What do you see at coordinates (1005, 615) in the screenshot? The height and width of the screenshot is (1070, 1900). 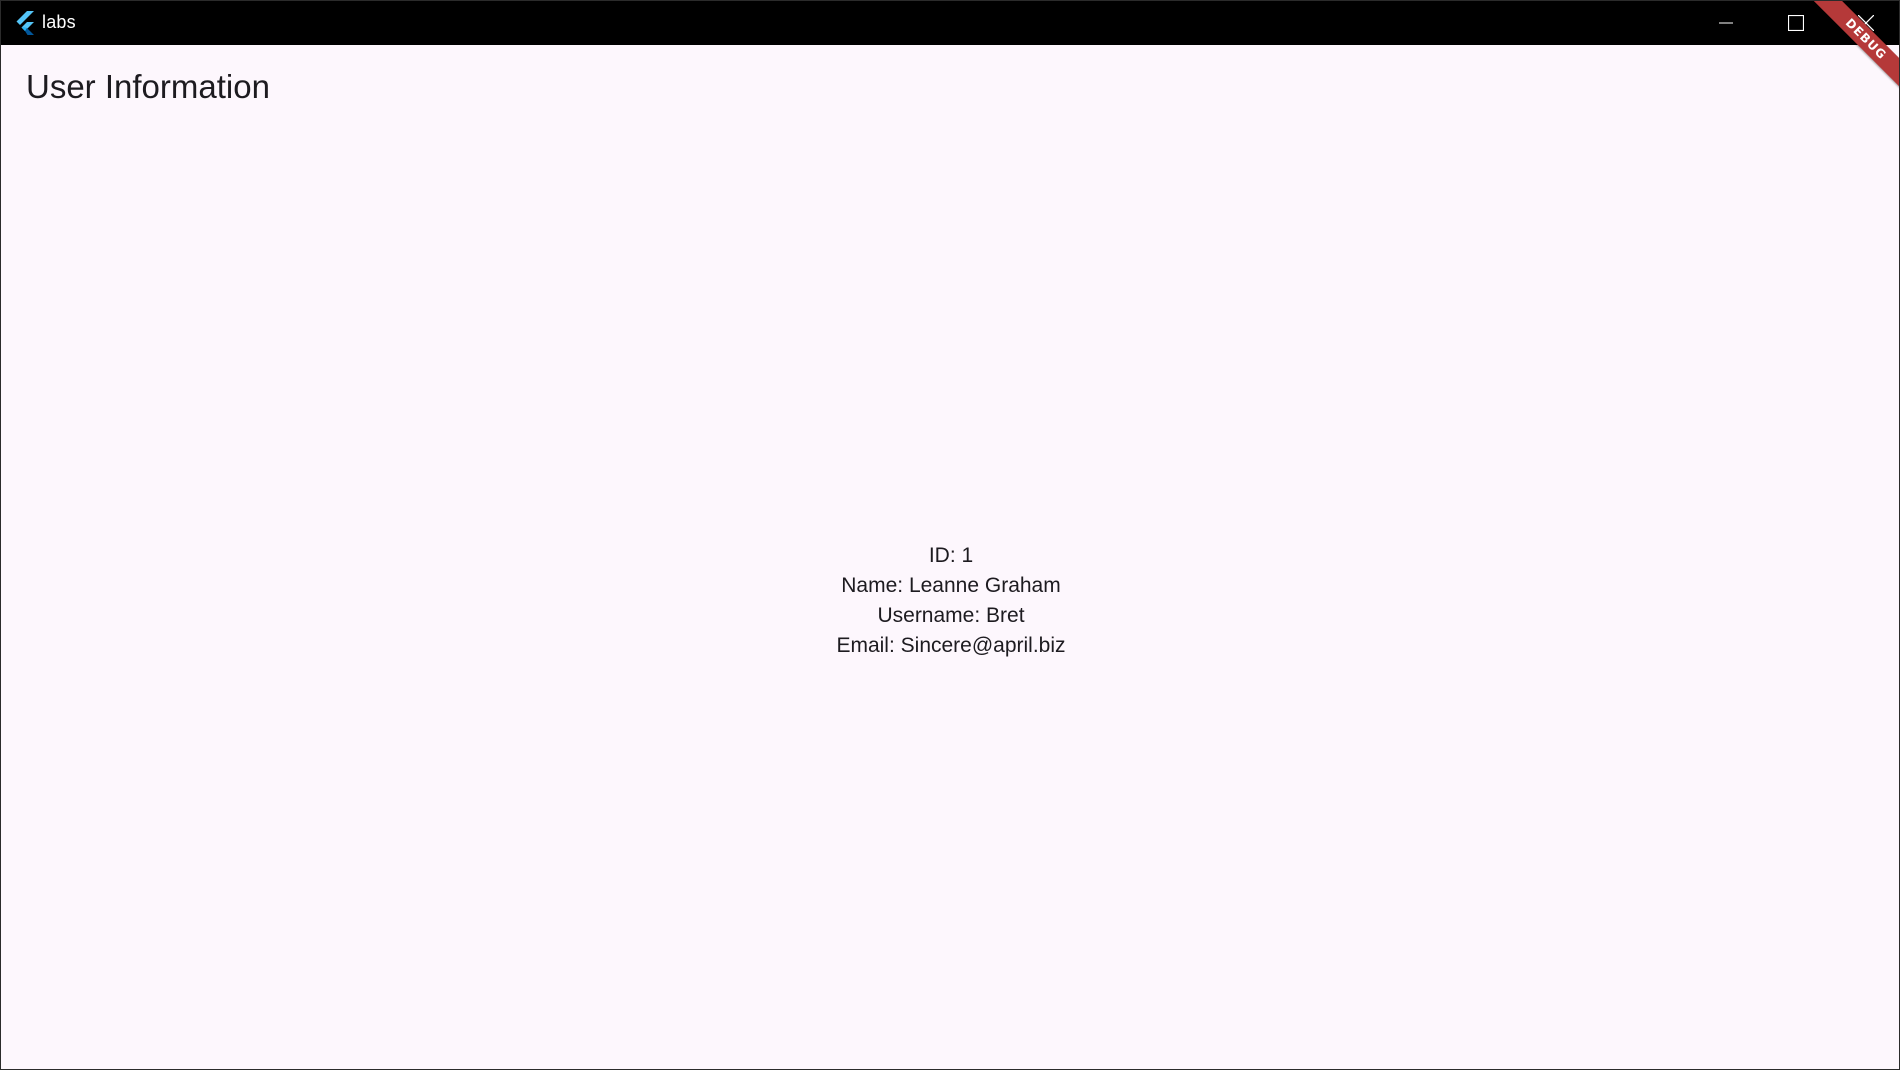 I see `user-username-value: Bret` at bounding box center [1005, 615].